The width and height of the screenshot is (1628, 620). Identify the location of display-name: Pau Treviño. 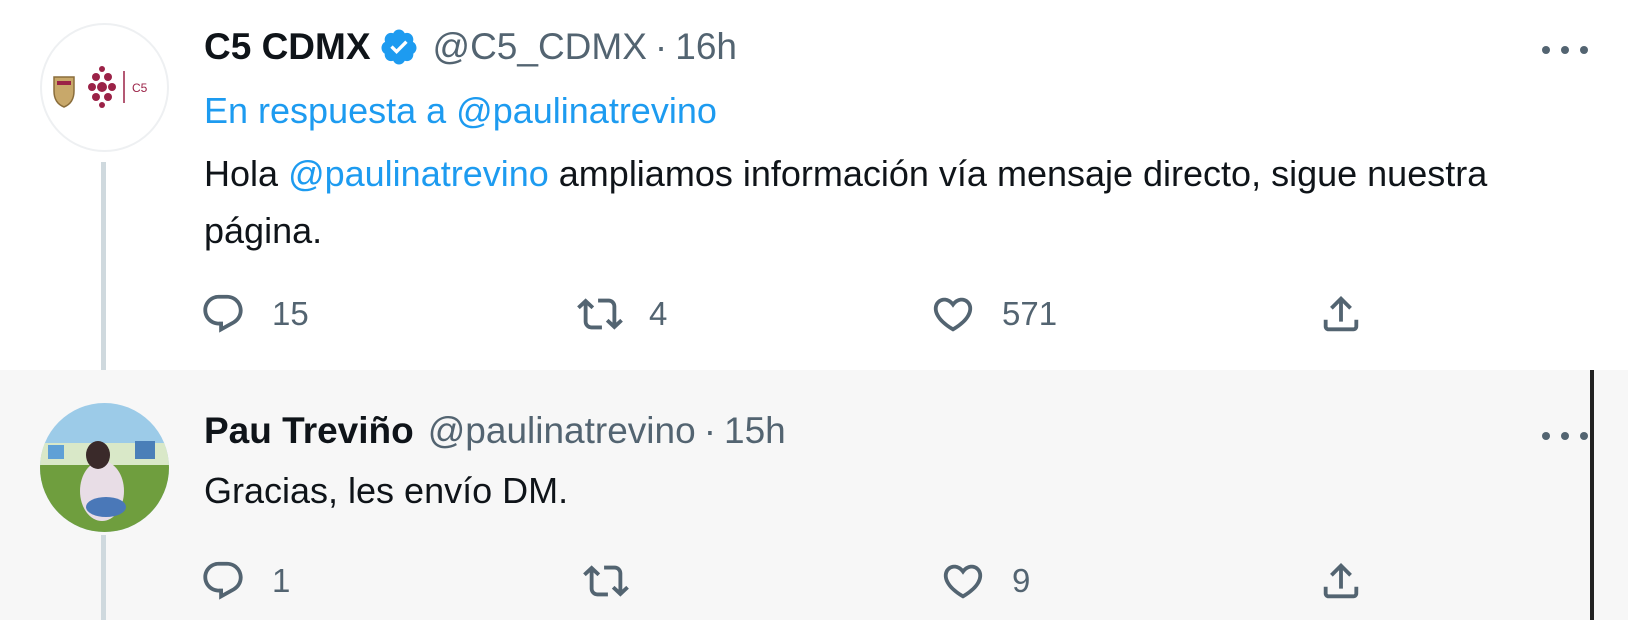
(309, 431).